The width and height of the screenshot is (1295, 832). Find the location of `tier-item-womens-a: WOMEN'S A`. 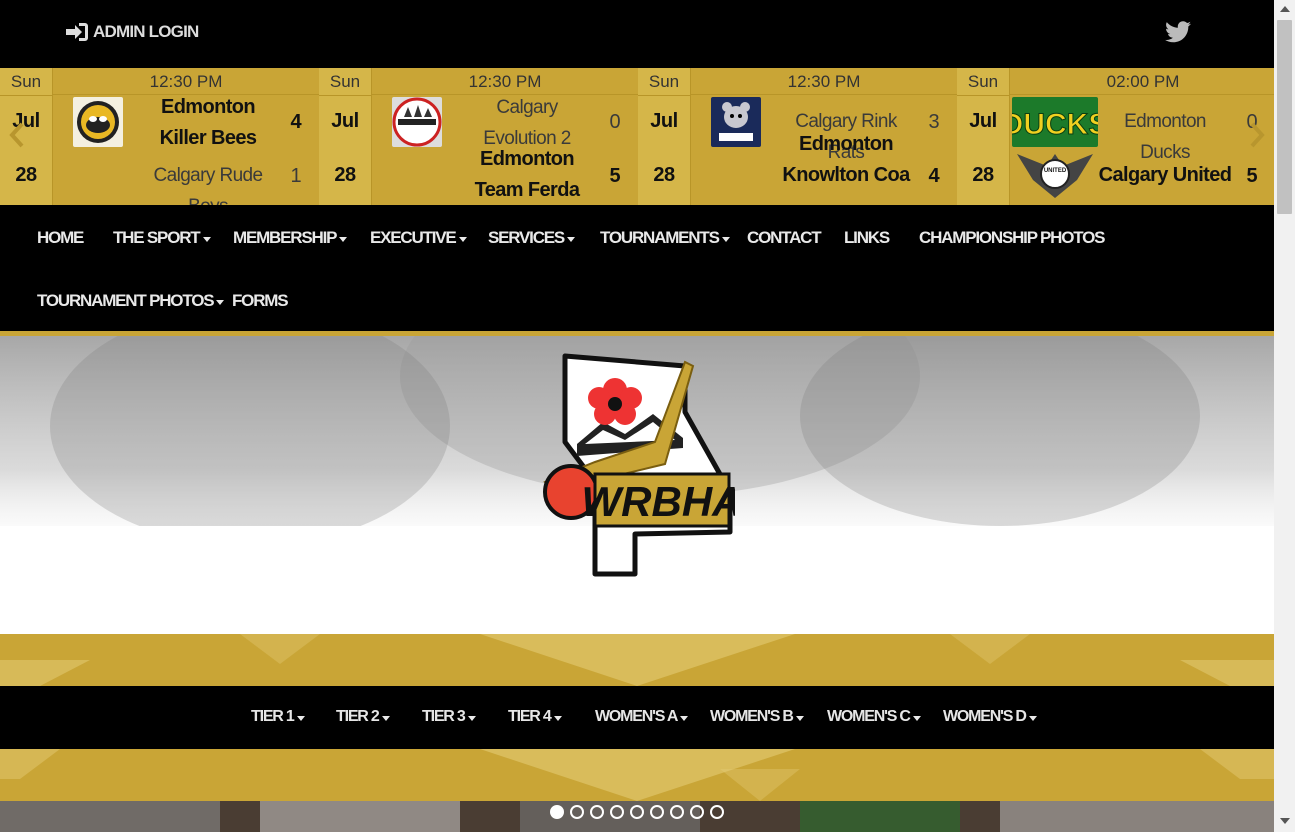

tier-item-womens-a: WOMEN'S A is located at coordinates (642, 717).